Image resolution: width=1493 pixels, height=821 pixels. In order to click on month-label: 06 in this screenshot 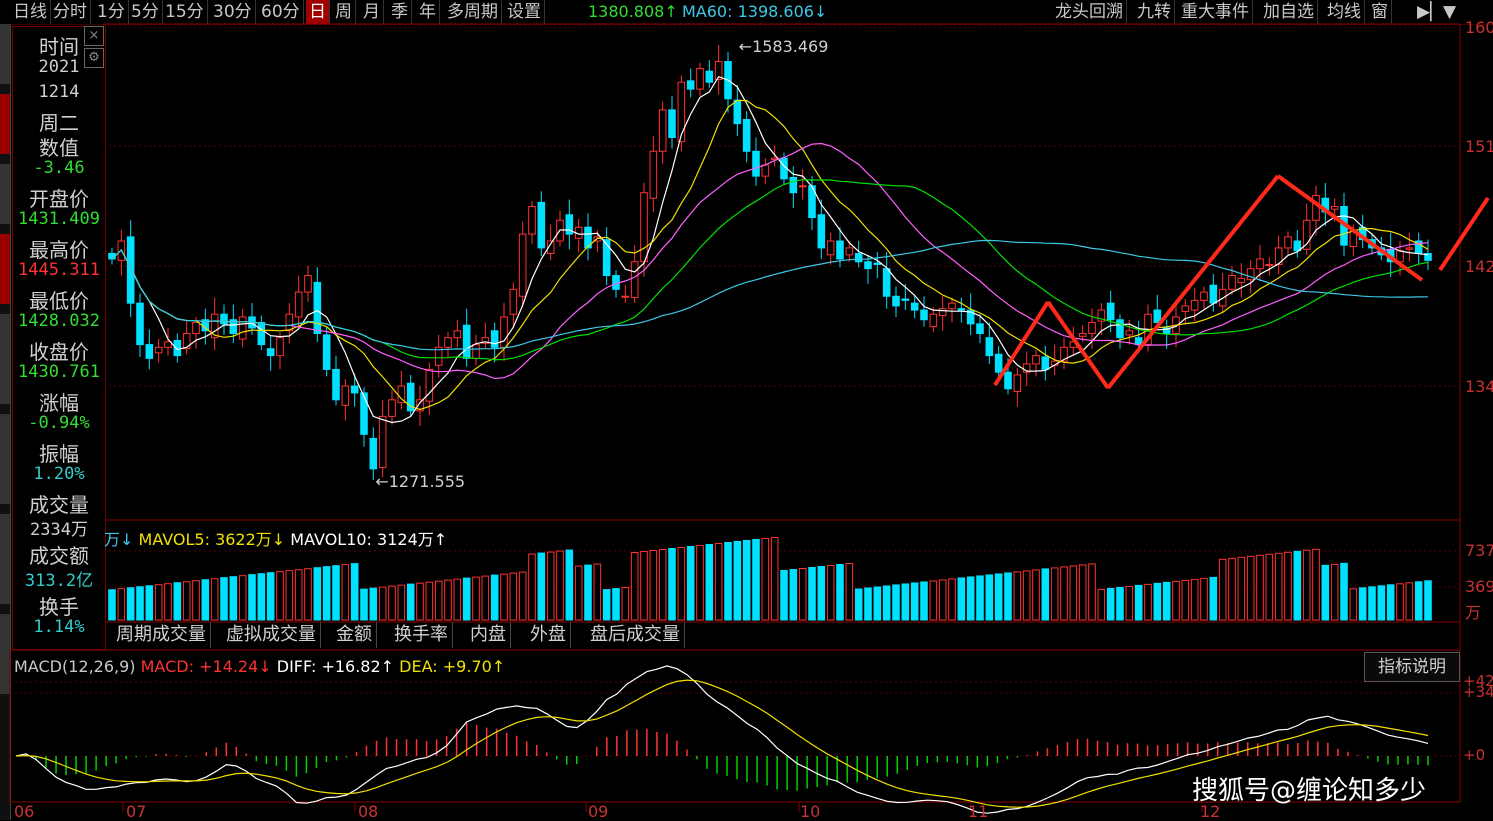, I will do `click(24, 811)`.